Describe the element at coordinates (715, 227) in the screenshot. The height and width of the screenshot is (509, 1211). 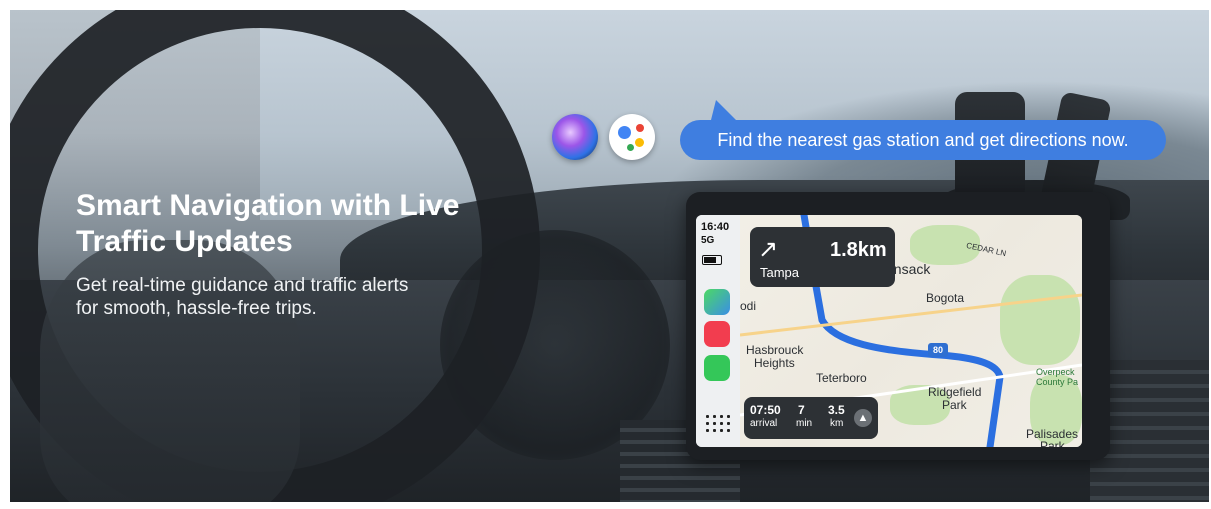
I see `status-time: 16:40` at that location.